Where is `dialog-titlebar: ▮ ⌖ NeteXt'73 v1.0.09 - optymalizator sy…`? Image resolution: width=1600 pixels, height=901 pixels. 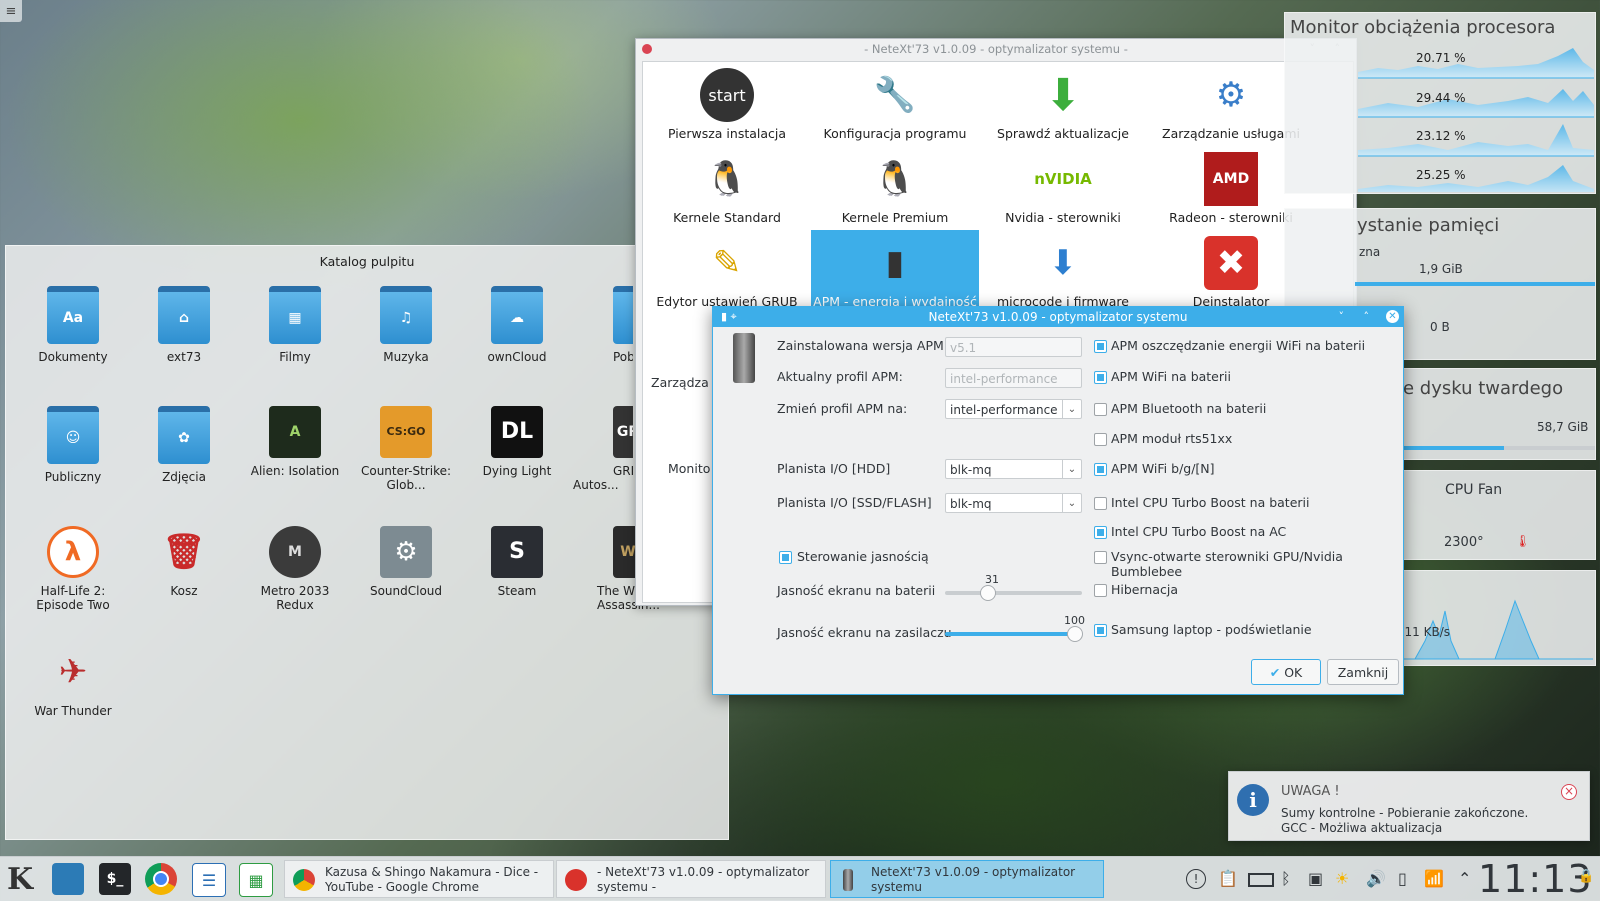 dialog-titlebar: ▮ ⌖ NeteXt'73 v1.0.09 - optymalizator sy… is located at coordinates (1058, 317).